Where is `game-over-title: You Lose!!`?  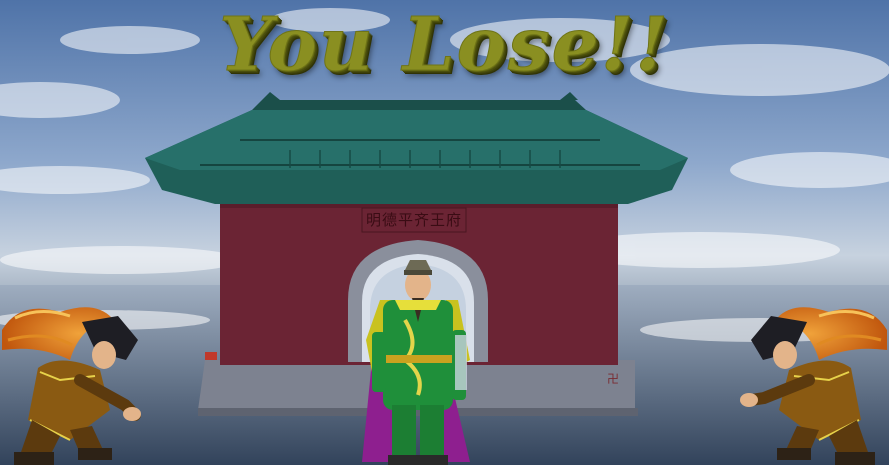 game-over-title: You Lose!! is located at coordinates (444, 45).